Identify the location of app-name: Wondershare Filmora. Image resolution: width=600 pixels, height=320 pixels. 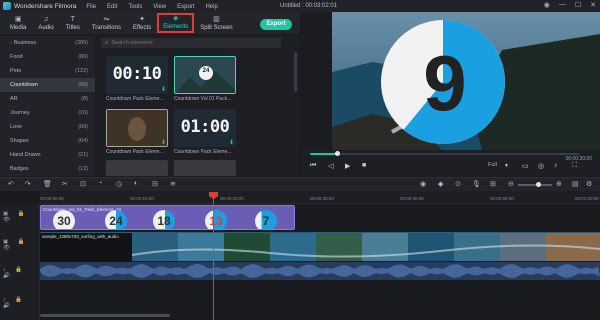
(45, 6).